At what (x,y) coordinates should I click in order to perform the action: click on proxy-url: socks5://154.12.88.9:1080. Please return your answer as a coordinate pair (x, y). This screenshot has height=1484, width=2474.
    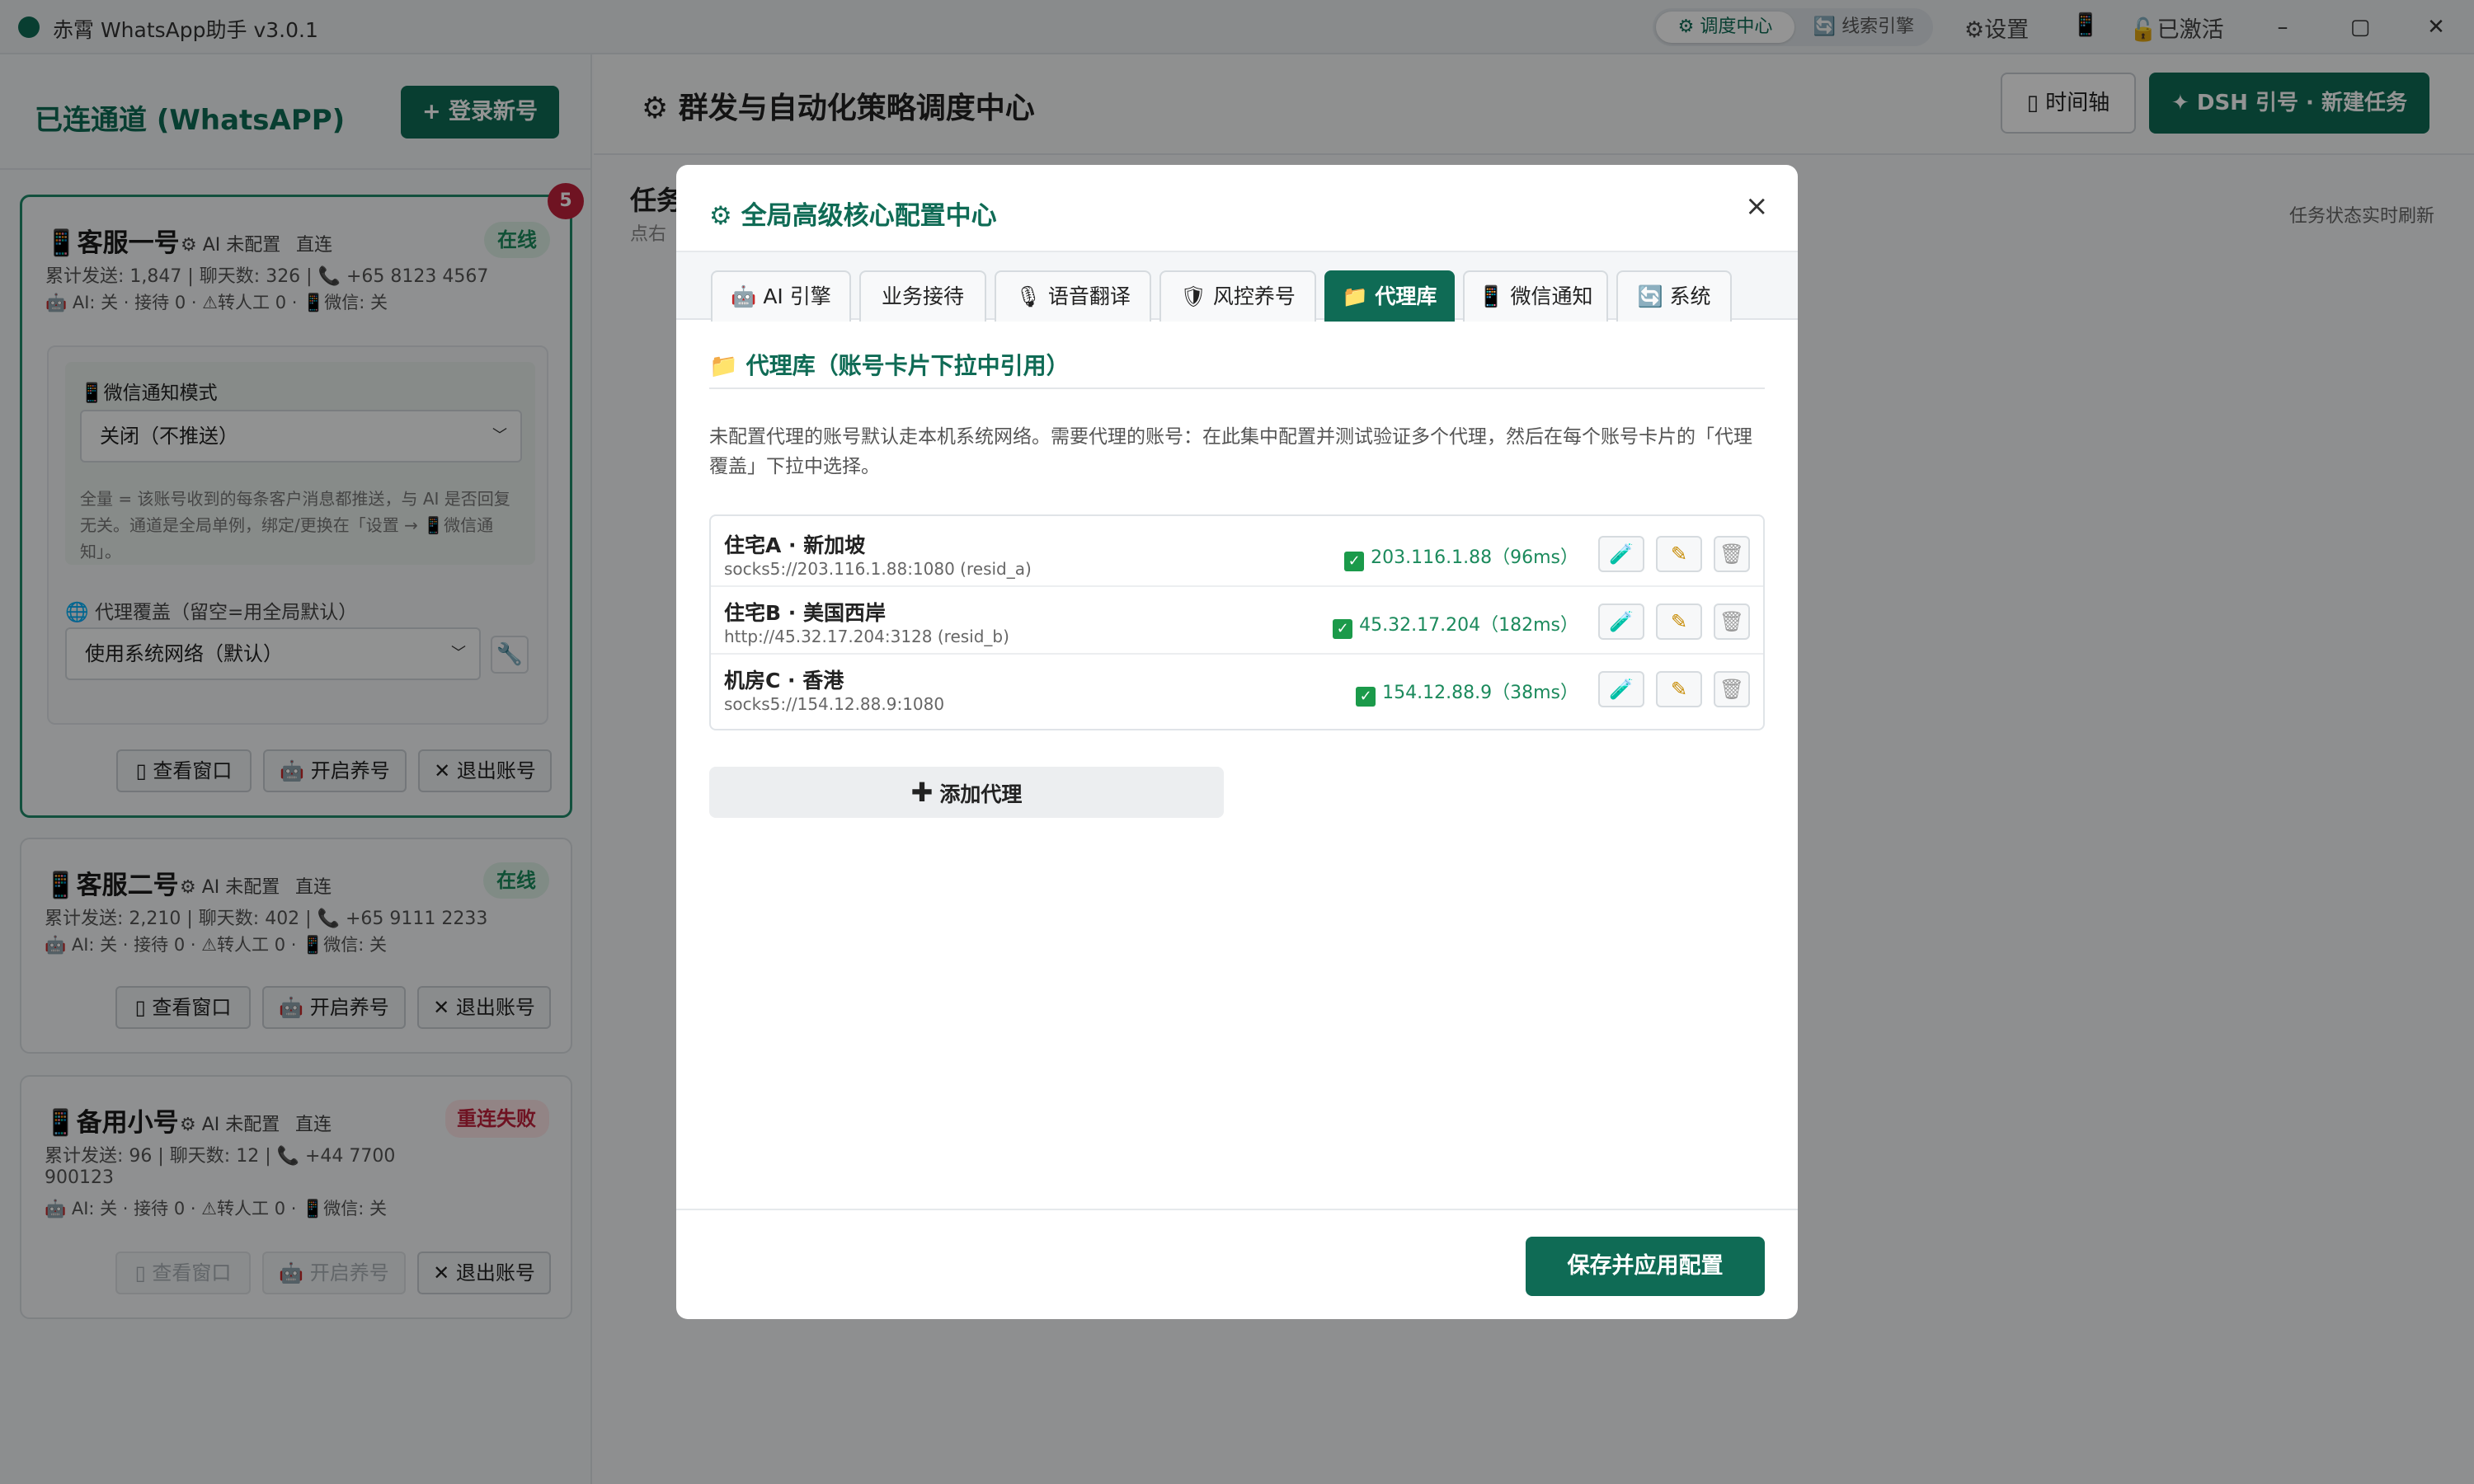
    Looking at the image, I should click on (834, 704).